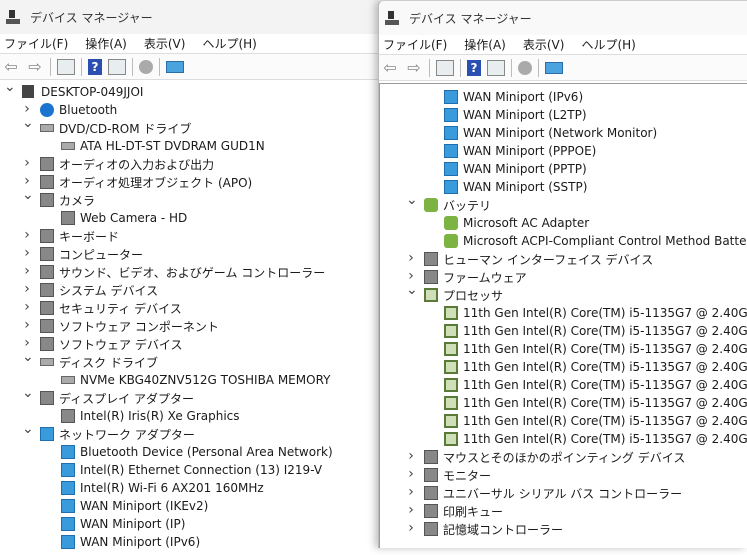 This screenshot has height=555, width=747. I want to click on tree-item: WAN Miniport (Network Monitor), so click(563, 133).